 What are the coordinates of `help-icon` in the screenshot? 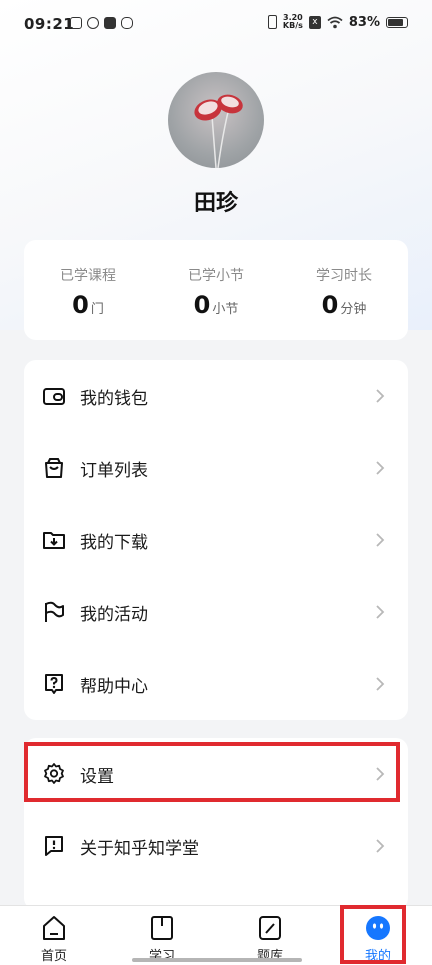 It's located at (54, 684).